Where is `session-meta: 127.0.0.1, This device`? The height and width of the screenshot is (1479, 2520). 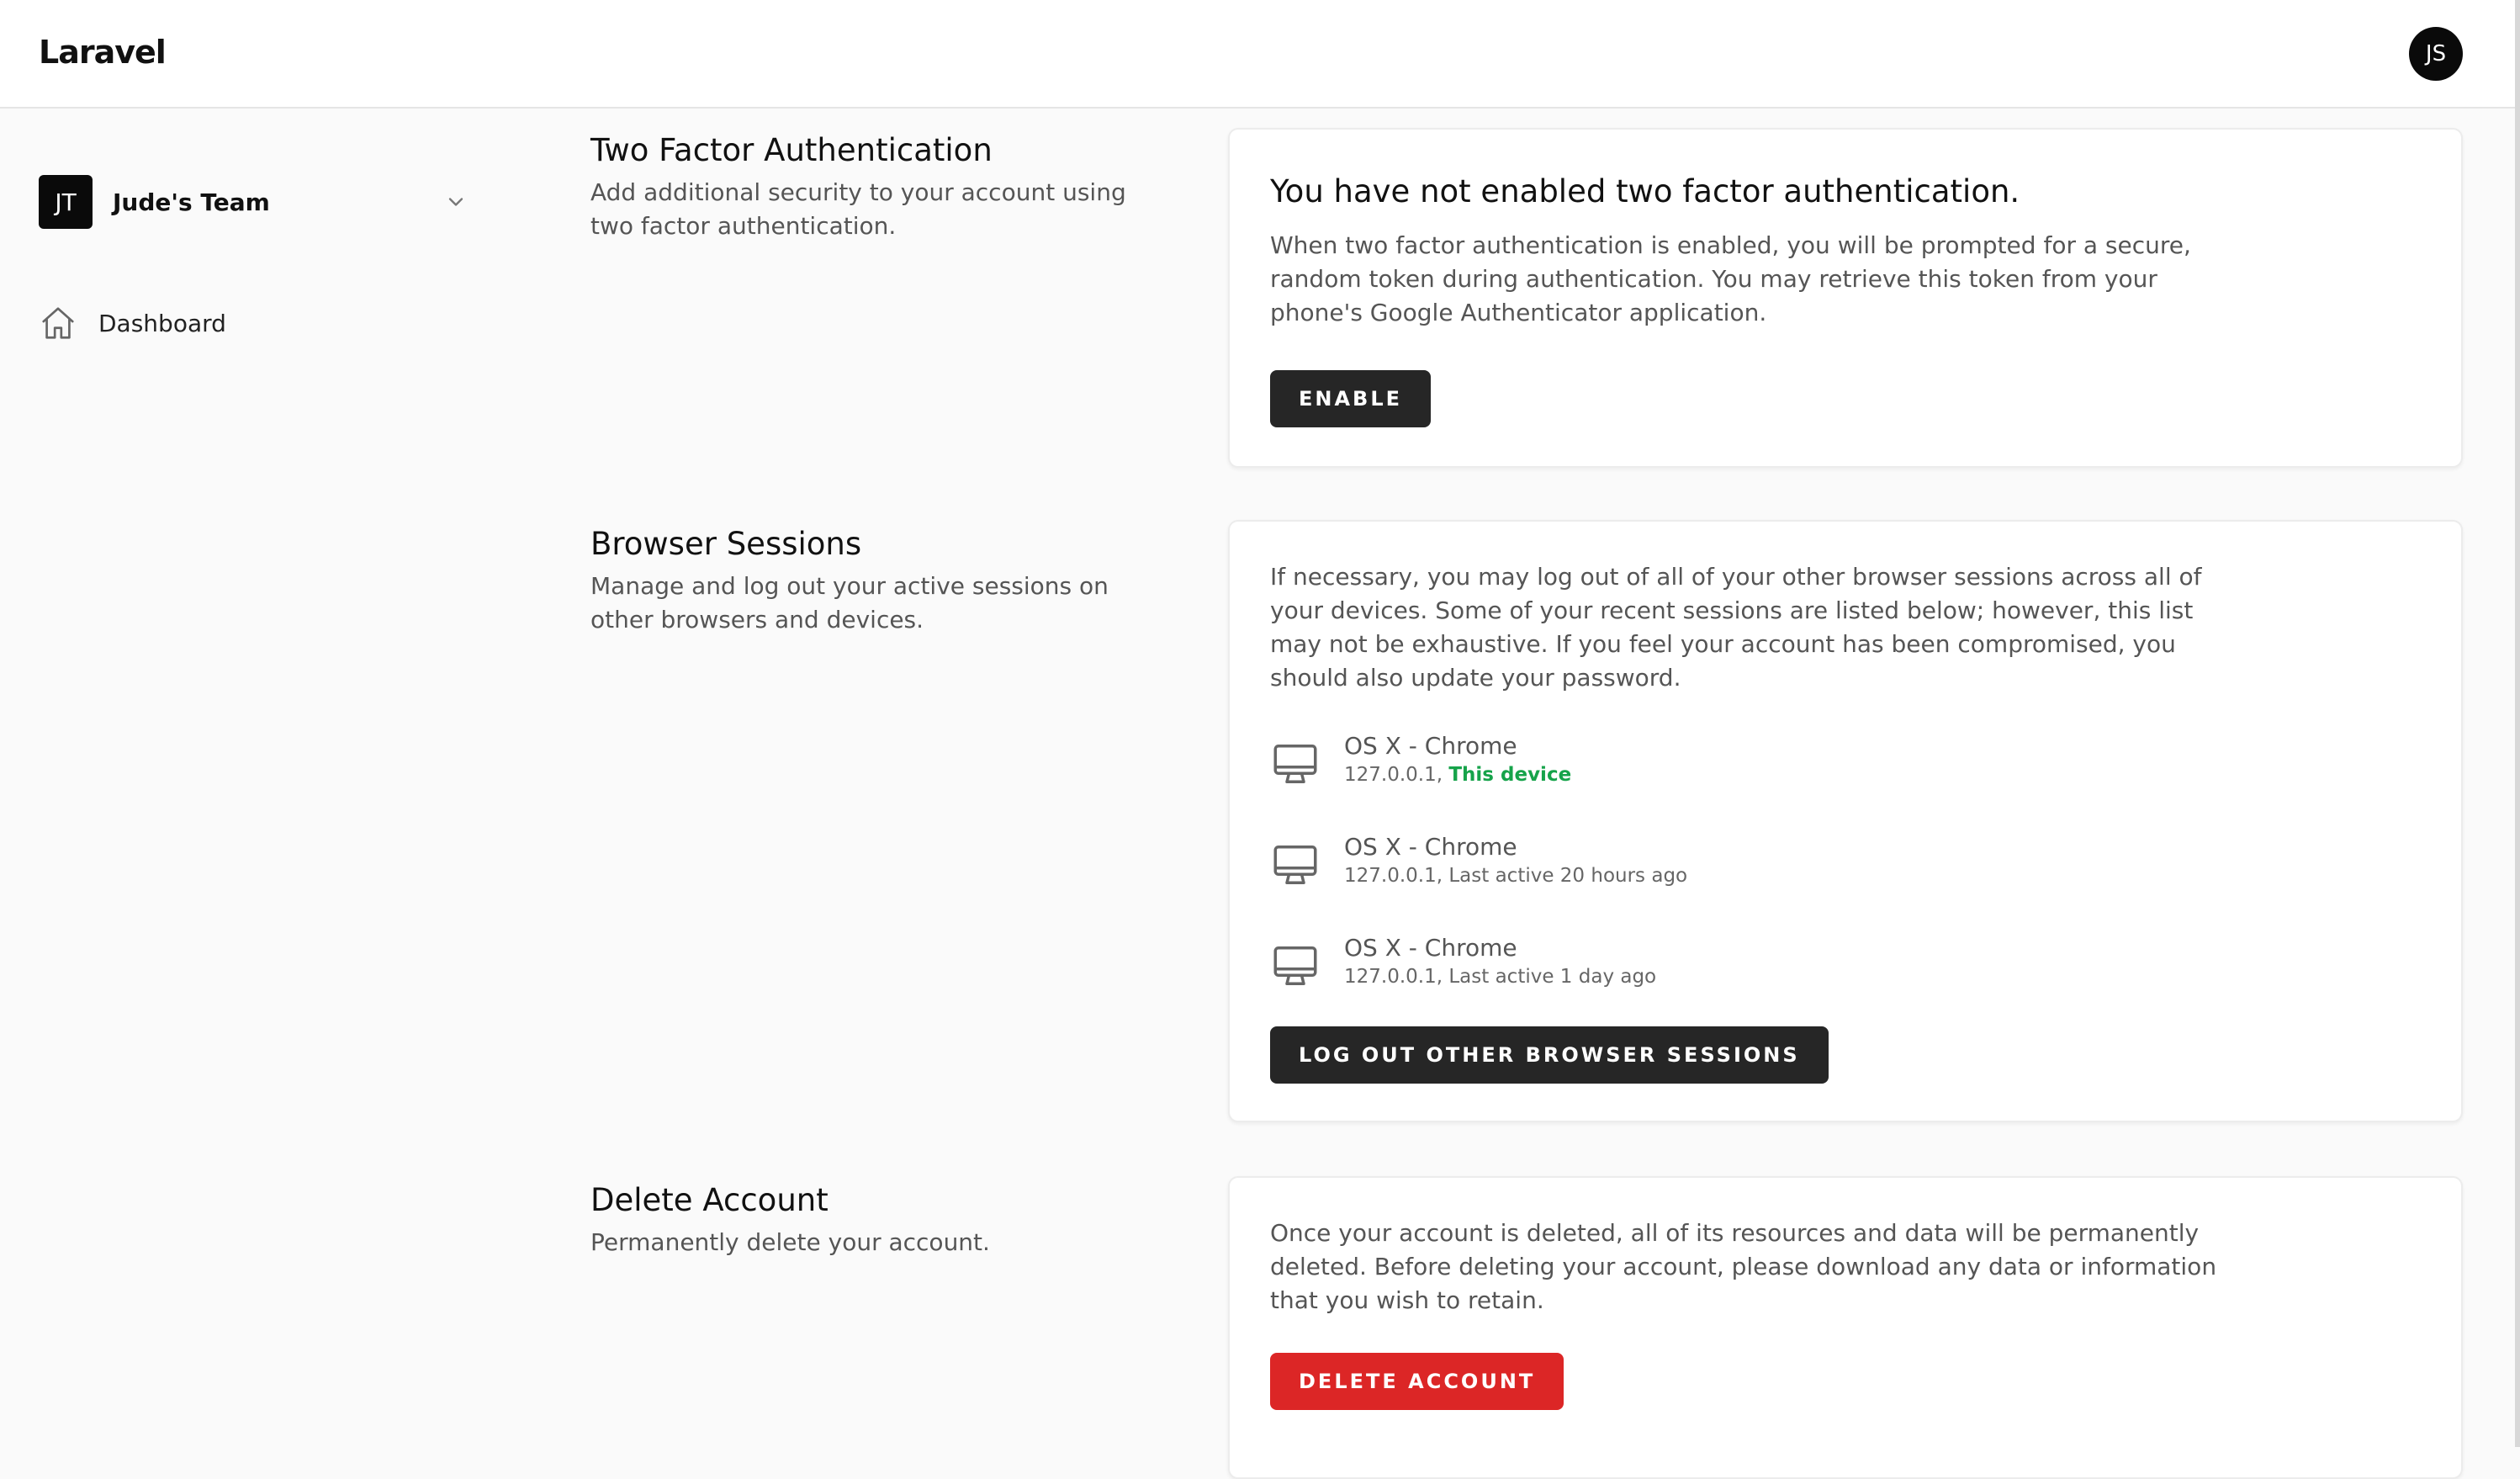 session-meta: 127.0.0.1, This device is located at coordinates (1457, 774).